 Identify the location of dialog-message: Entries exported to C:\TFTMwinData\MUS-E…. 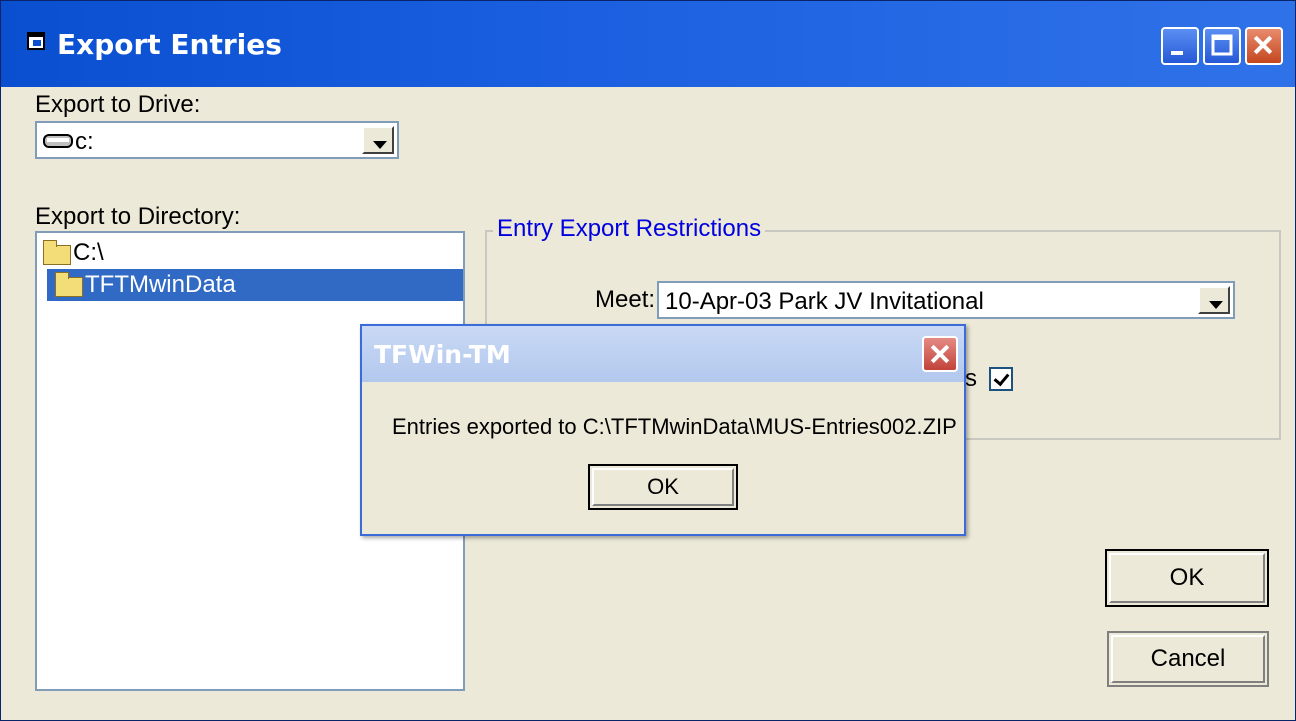
(674, 426).